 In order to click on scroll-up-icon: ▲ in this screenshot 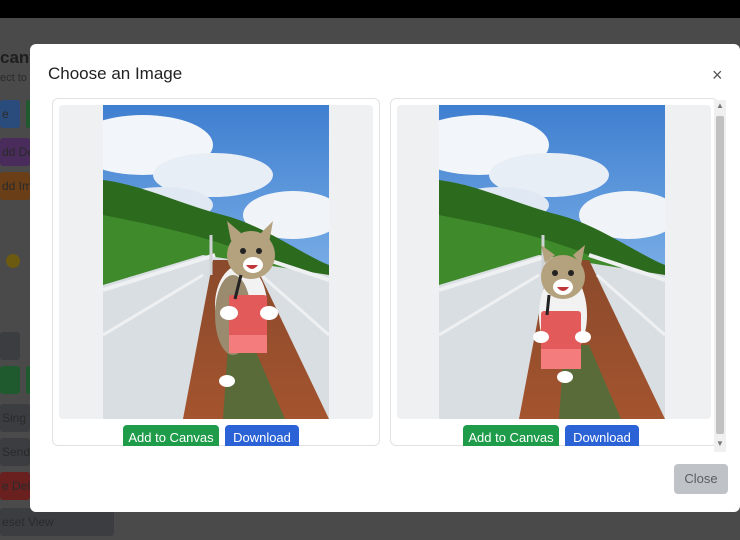, I will do `click(720, 106)`.